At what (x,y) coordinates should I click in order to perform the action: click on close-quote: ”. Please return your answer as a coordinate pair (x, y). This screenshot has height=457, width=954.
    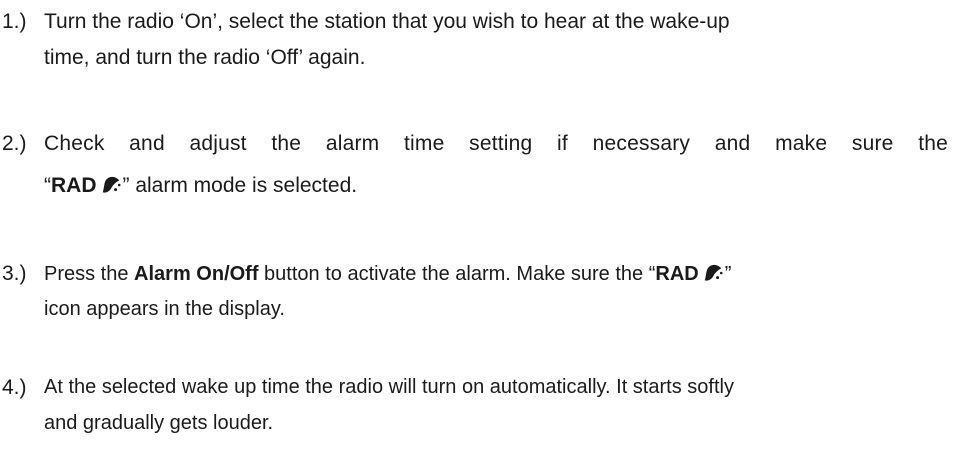
    Looking at the image, I should click on (728, 274).